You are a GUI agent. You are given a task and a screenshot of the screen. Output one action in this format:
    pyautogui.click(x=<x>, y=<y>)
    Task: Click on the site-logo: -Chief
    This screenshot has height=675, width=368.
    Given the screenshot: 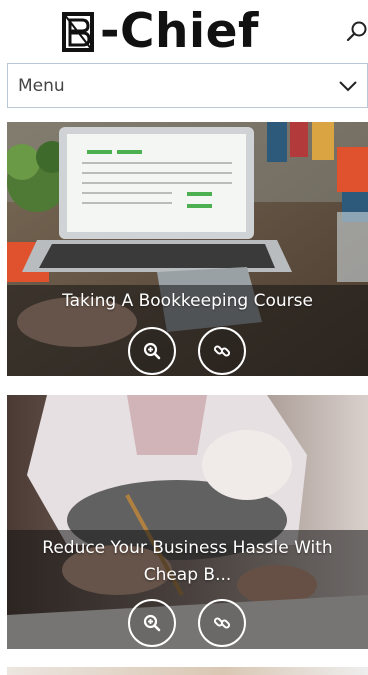 What is the action you would take?
    pyautogui.click(x=160, y=32)
    